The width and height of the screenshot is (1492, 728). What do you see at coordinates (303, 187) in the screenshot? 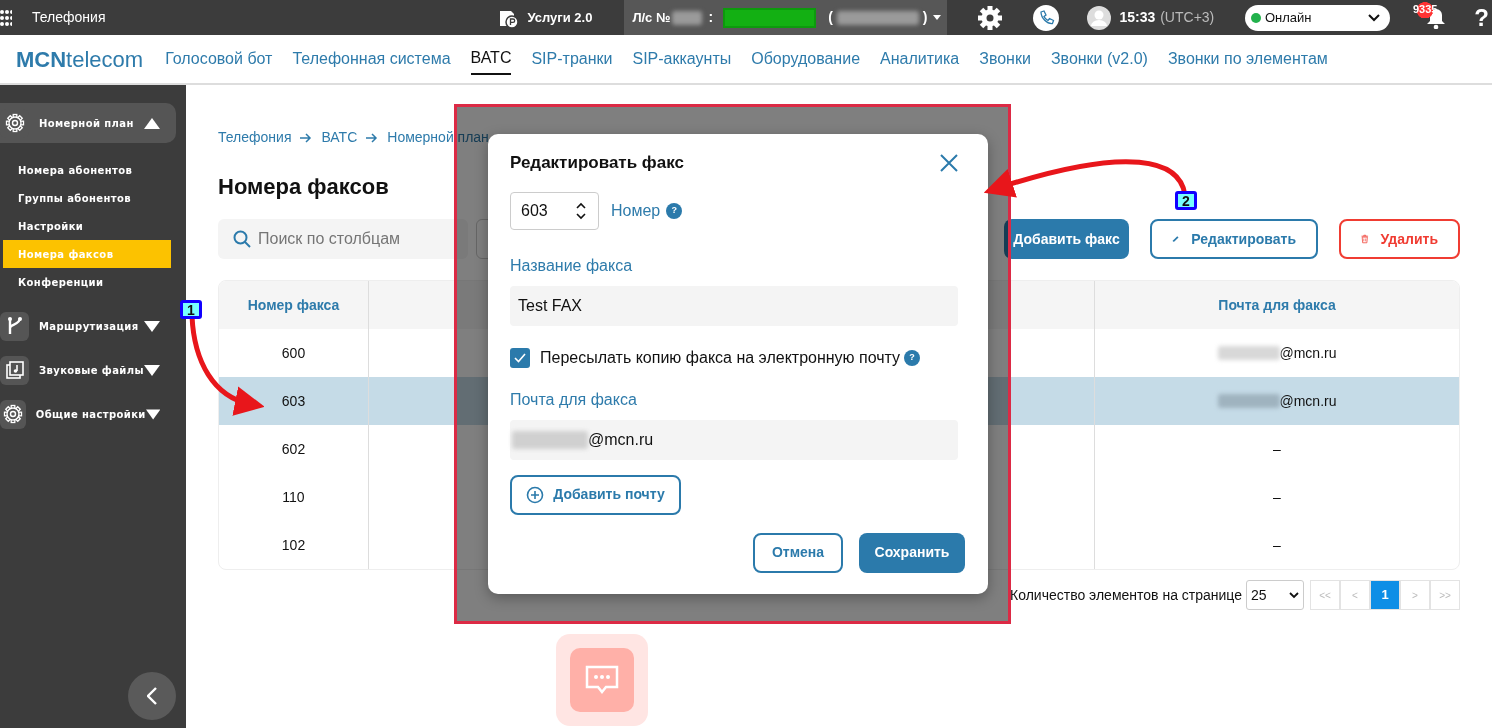
I see `page-title: Номера факсов` at bounding box center [303, 187].